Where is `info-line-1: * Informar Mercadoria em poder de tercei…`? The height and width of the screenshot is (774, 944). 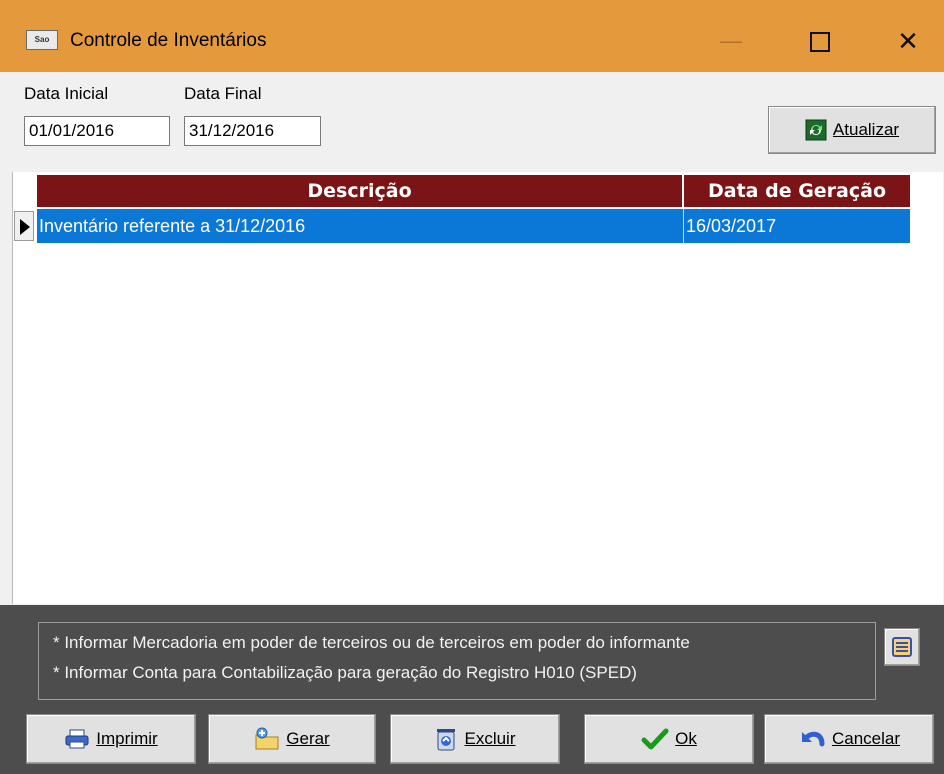
info-line-1: * Informar Mercadoria em poder de tercei… is located at coordinates (371, 642).